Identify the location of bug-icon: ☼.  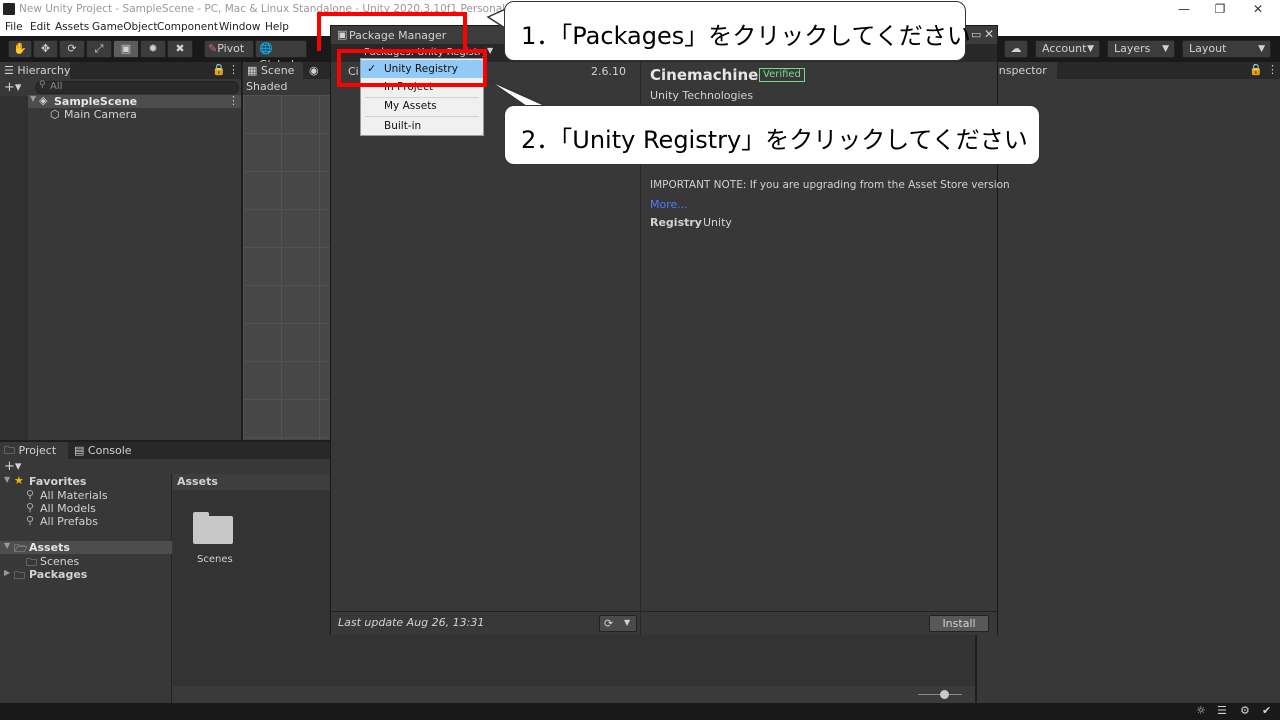
(1201, 710).